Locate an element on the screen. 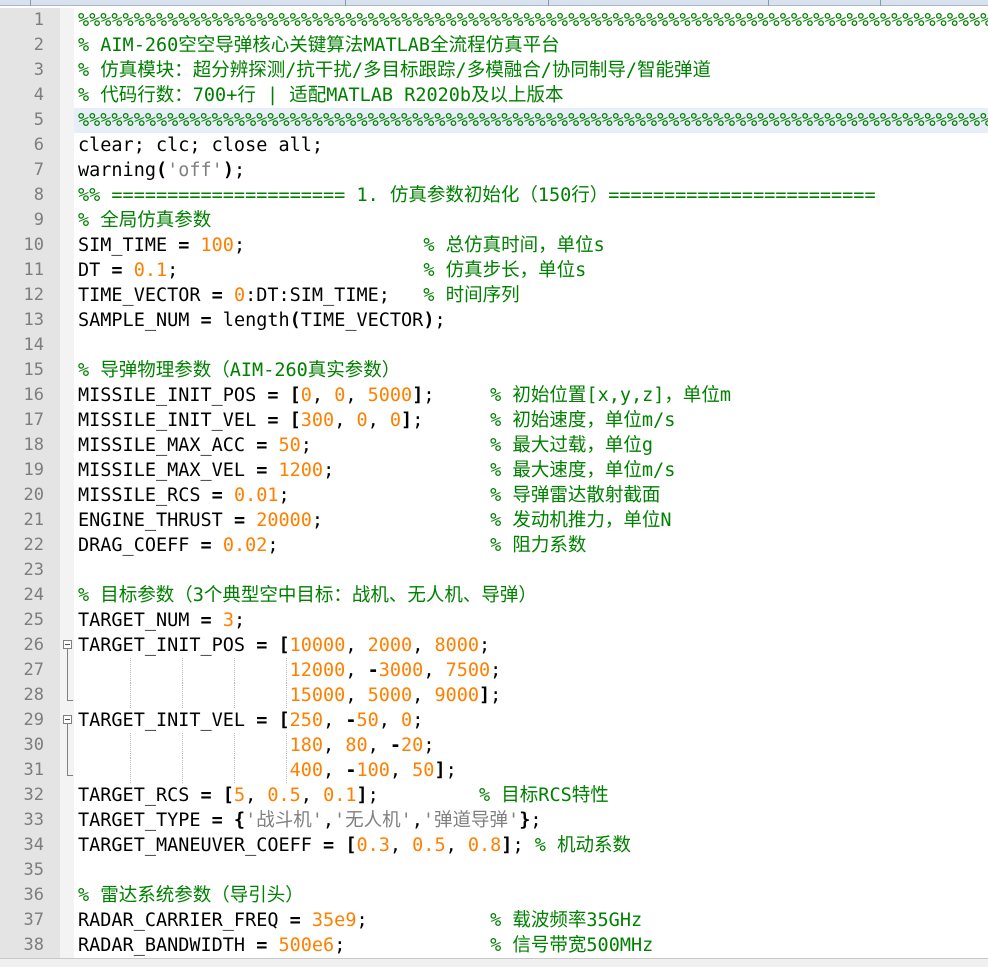  tab-bar is located at coordinates (494, 3).